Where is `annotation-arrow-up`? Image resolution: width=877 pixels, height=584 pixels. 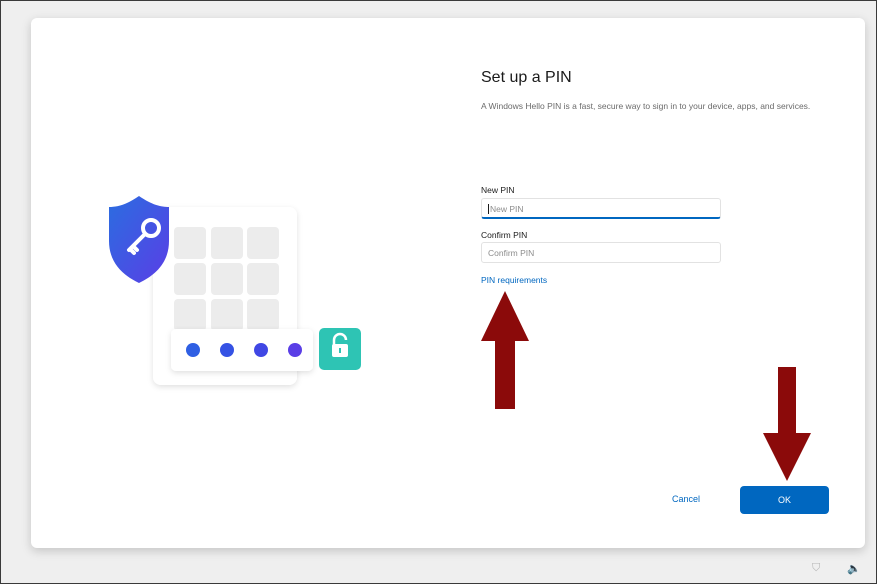 annotation-arrow-up is located at coordinates (505, 350).